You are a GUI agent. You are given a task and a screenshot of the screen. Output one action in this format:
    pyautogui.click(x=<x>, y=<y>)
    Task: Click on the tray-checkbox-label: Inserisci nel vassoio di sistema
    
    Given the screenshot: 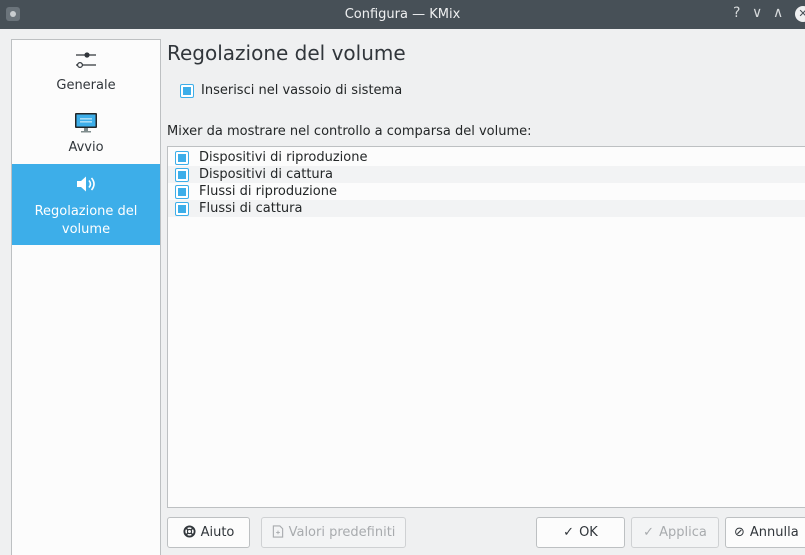 What is the action you would take?
    pyautogui.click(x=301, y=90)
    